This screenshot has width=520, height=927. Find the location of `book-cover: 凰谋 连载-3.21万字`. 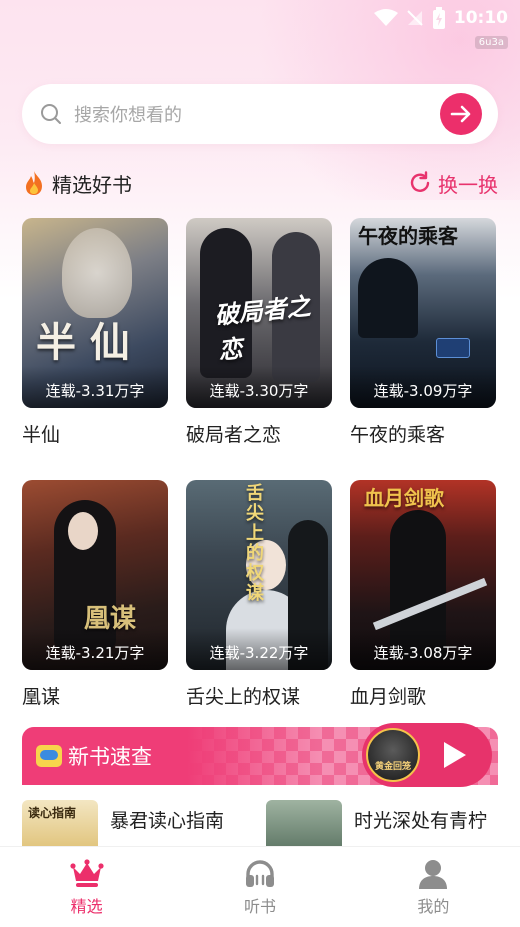

book-cover: 凰谋 连载-3.21万字 is located at coordinates (95, 575).